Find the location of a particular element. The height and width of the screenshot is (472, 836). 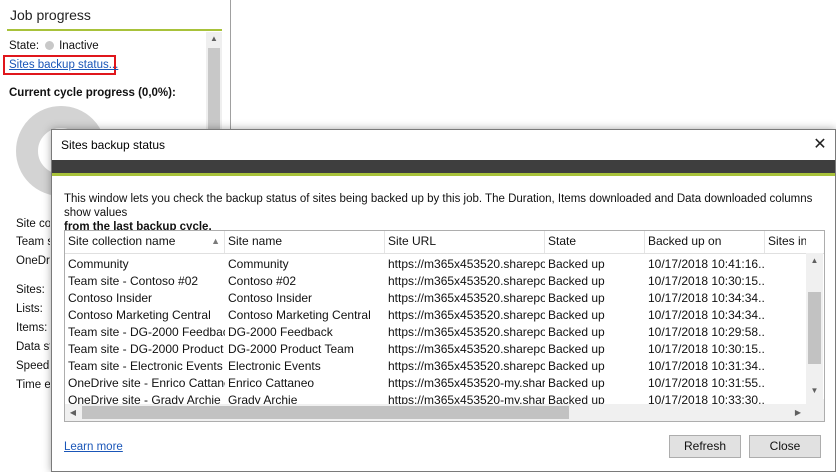

scroll-left-icon: ◀ is located at coordinates (73, 412).